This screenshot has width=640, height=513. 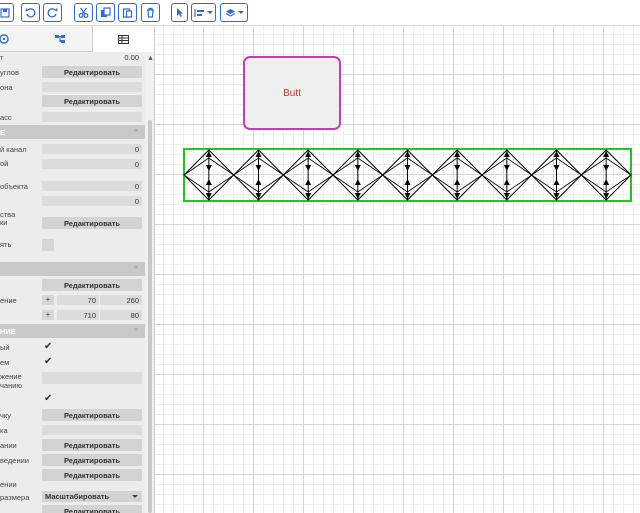 I want to click on value-field: 0.00, so click(x=92, y=57).